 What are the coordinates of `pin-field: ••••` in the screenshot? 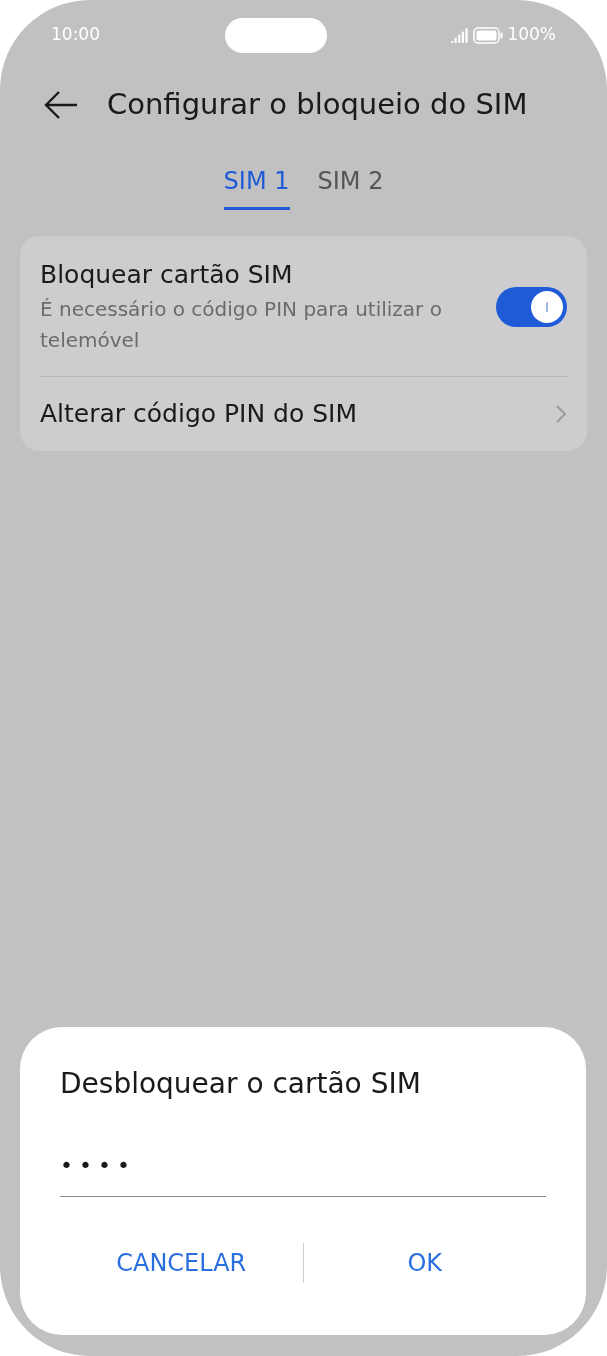 It's located at (303, 1166).